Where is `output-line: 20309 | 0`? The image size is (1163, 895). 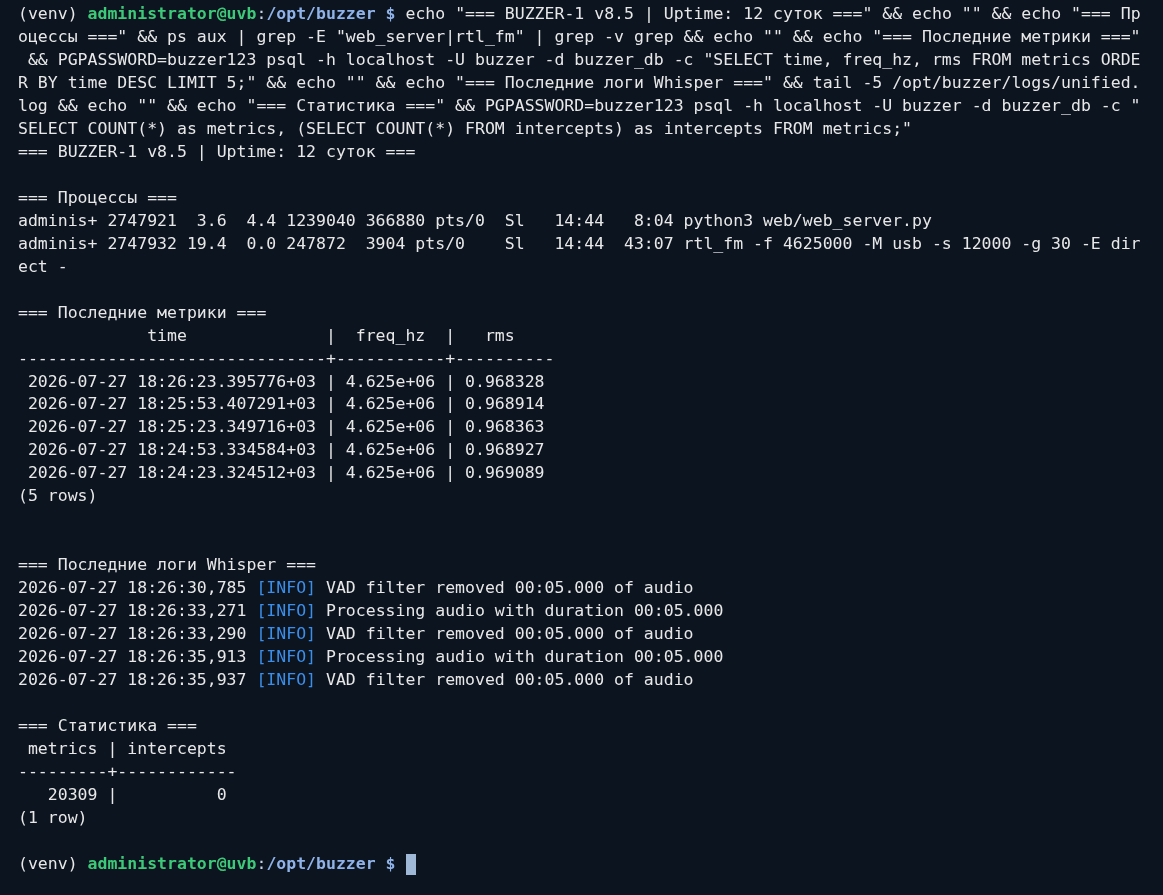 output-line: 20309 | 0 is located at coordinates (136, 794).